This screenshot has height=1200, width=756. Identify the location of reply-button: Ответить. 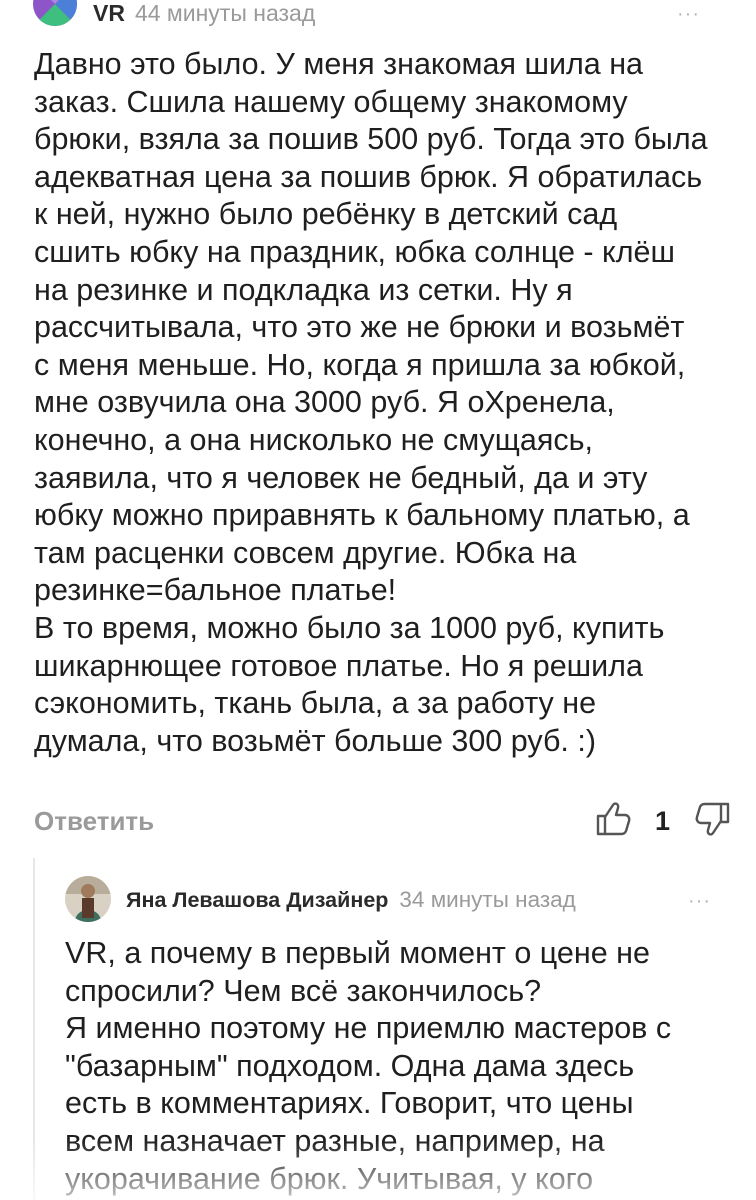
(94, 821).